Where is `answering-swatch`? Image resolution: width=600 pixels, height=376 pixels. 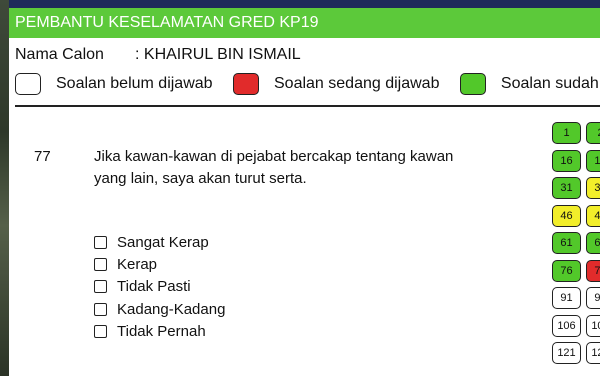 answering-swatch is located at coordinates (246, 84).